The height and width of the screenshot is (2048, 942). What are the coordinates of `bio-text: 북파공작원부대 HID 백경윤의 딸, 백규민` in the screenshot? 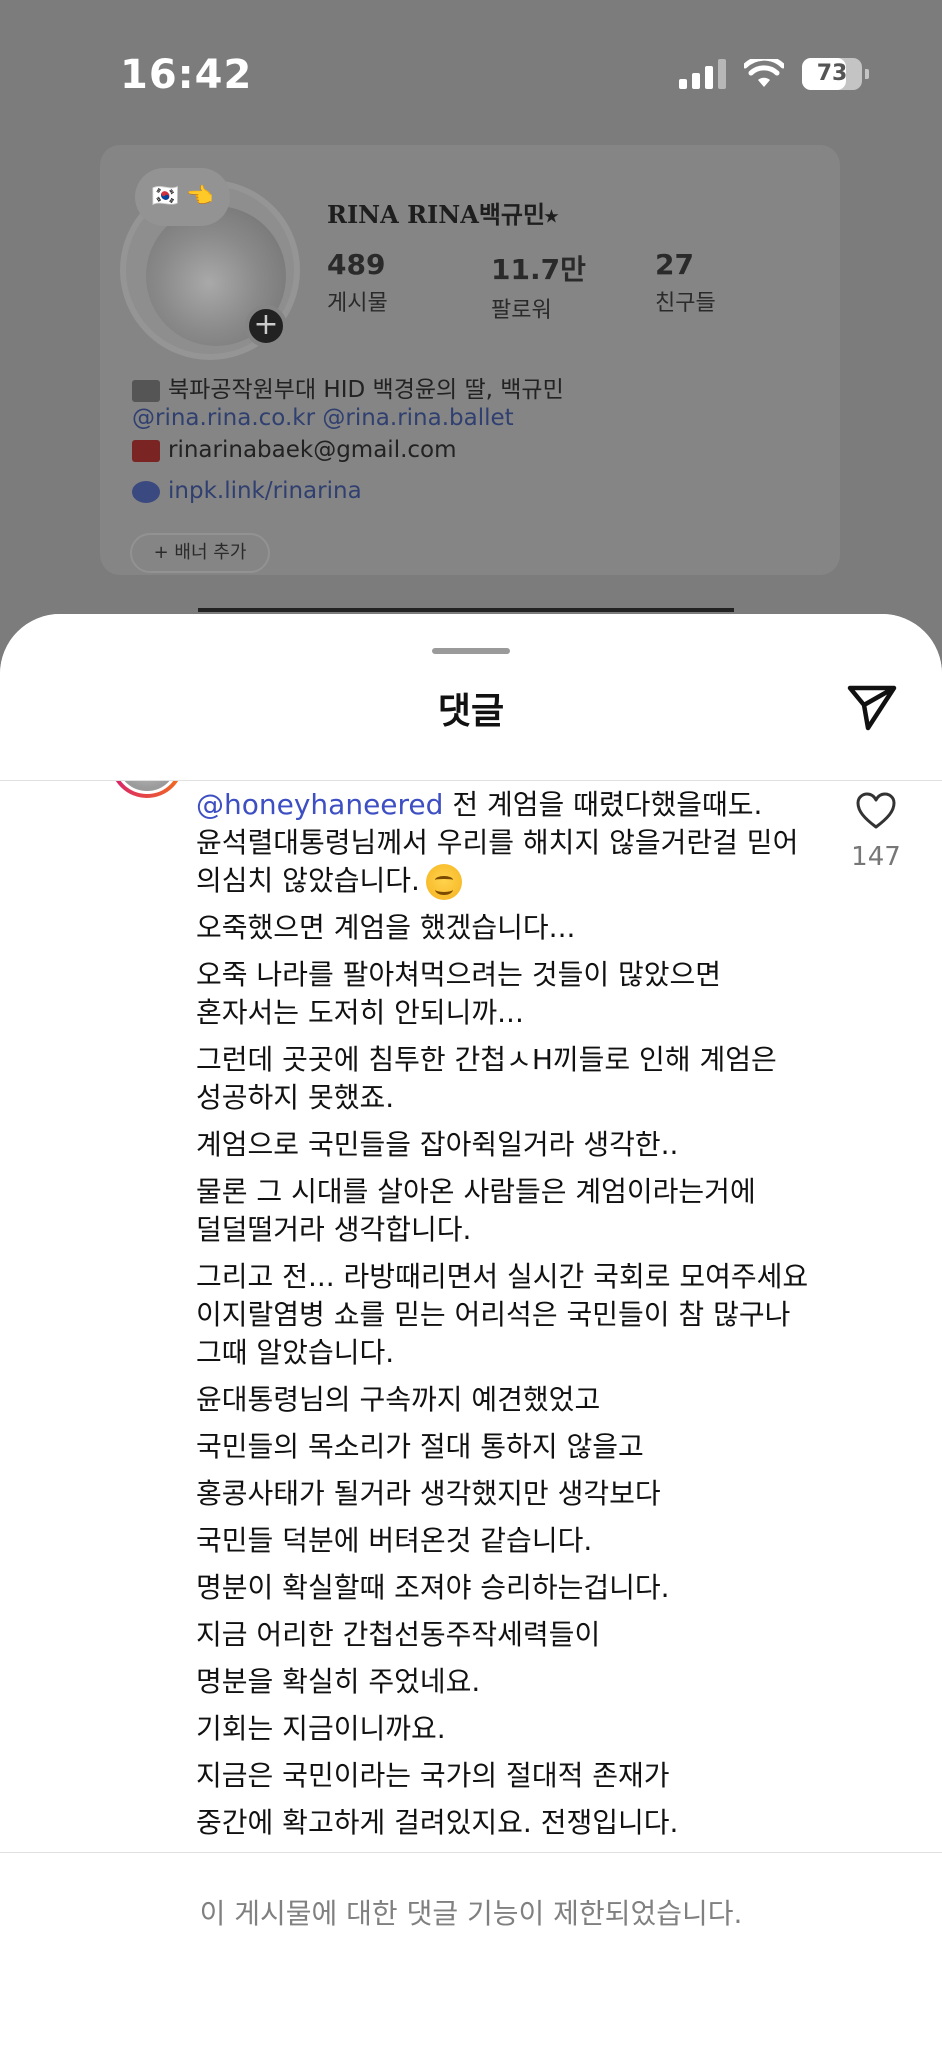 It's located at (366, 390).